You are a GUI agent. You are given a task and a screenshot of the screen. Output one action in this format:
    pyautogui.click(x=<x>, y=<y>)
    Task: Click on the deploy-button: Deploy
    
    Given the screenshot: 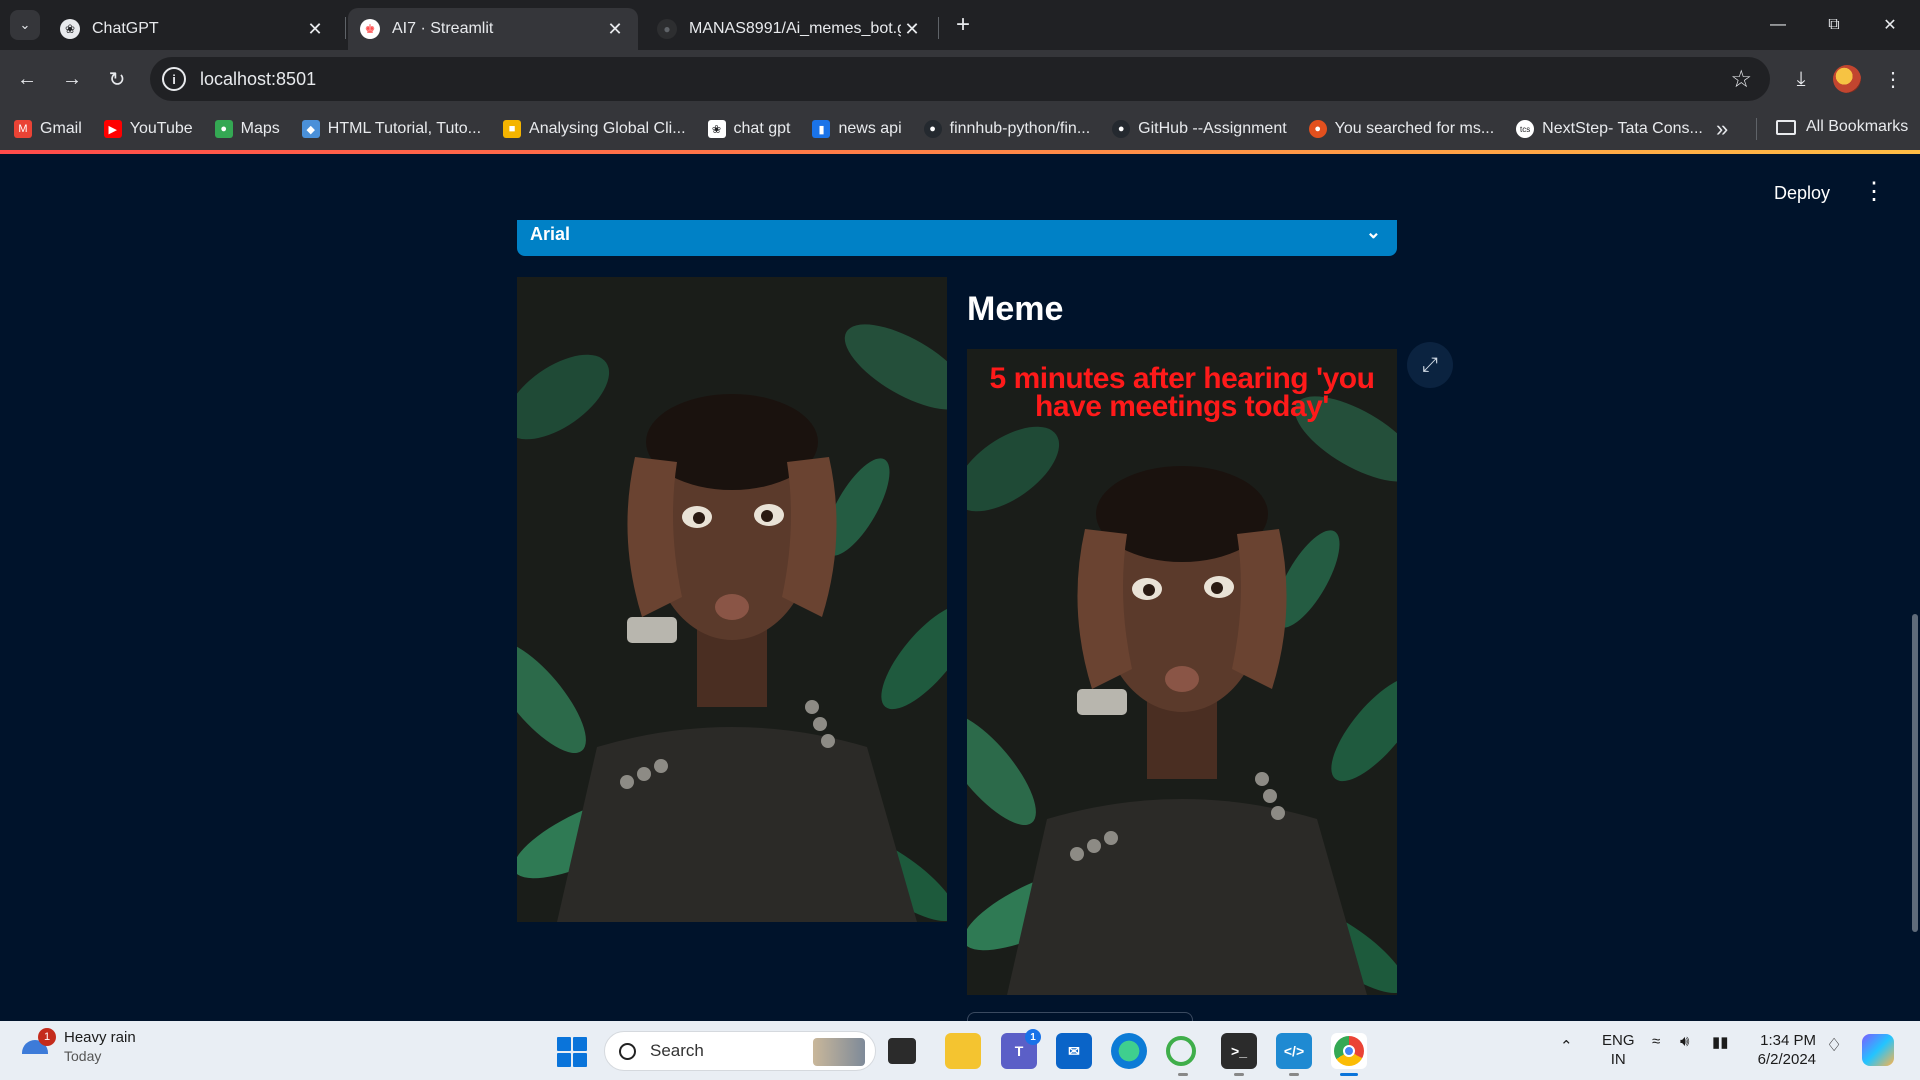 What is the action you would take?
    pyautogui.click(x=1802, y=193)
    